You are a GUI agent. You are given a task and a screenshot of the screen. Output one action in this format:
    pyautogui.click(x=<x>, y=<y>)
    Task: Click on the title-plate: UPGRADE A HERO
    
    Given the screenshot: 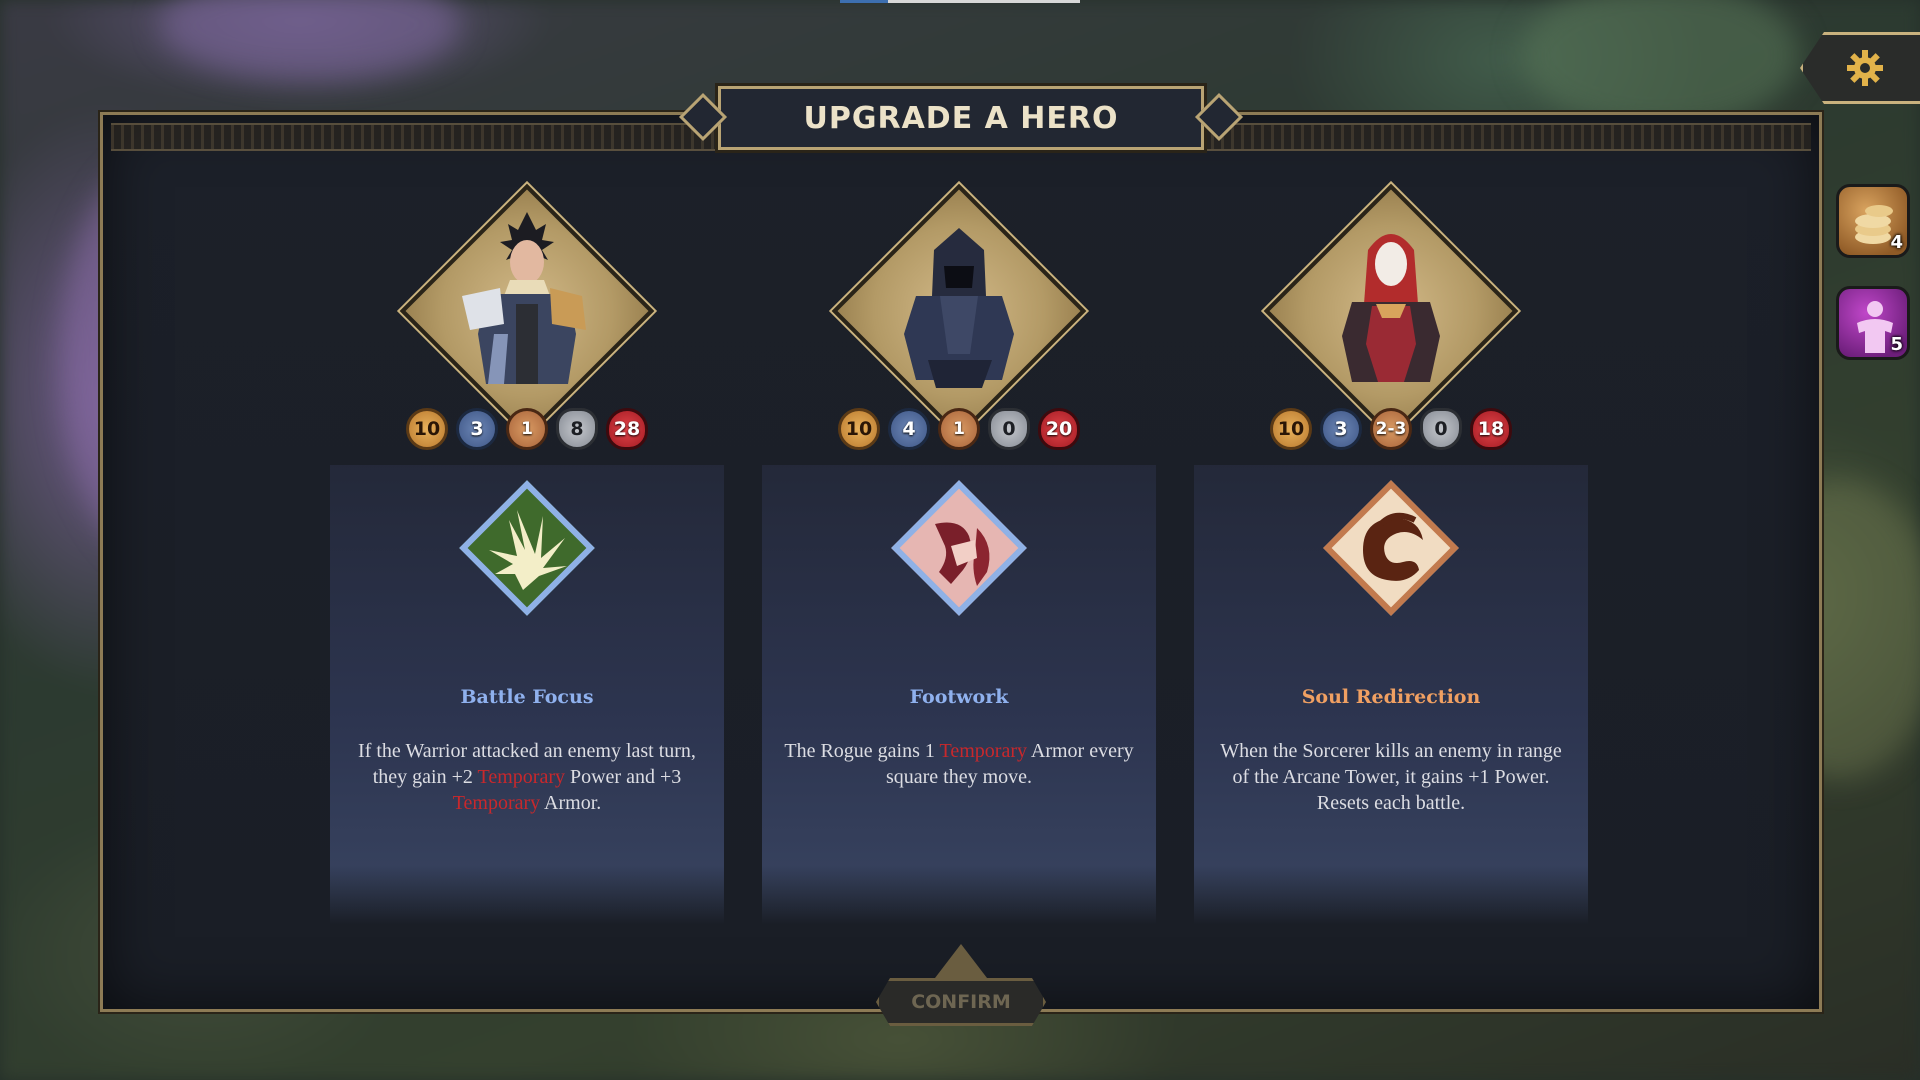 What is the action you would take?
    pyautogui.click(x=961, y=118)
    